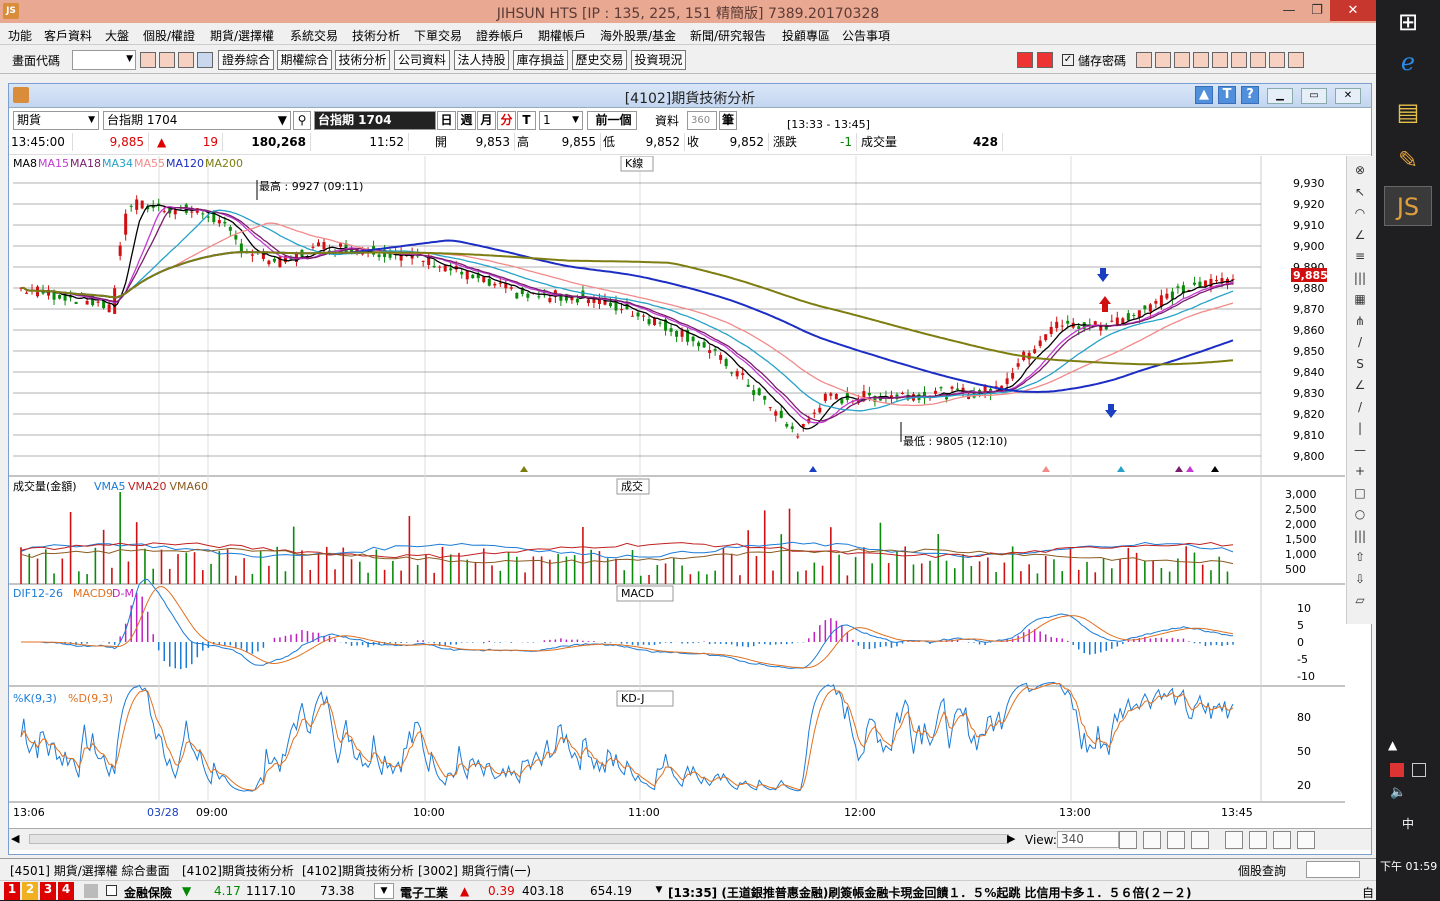 Image resolution: width=1440 pixels, height=901 pixels. Describe the element at coordinates (1176, 840) in the screenshot. I see `zoom-in-icon` at that location.